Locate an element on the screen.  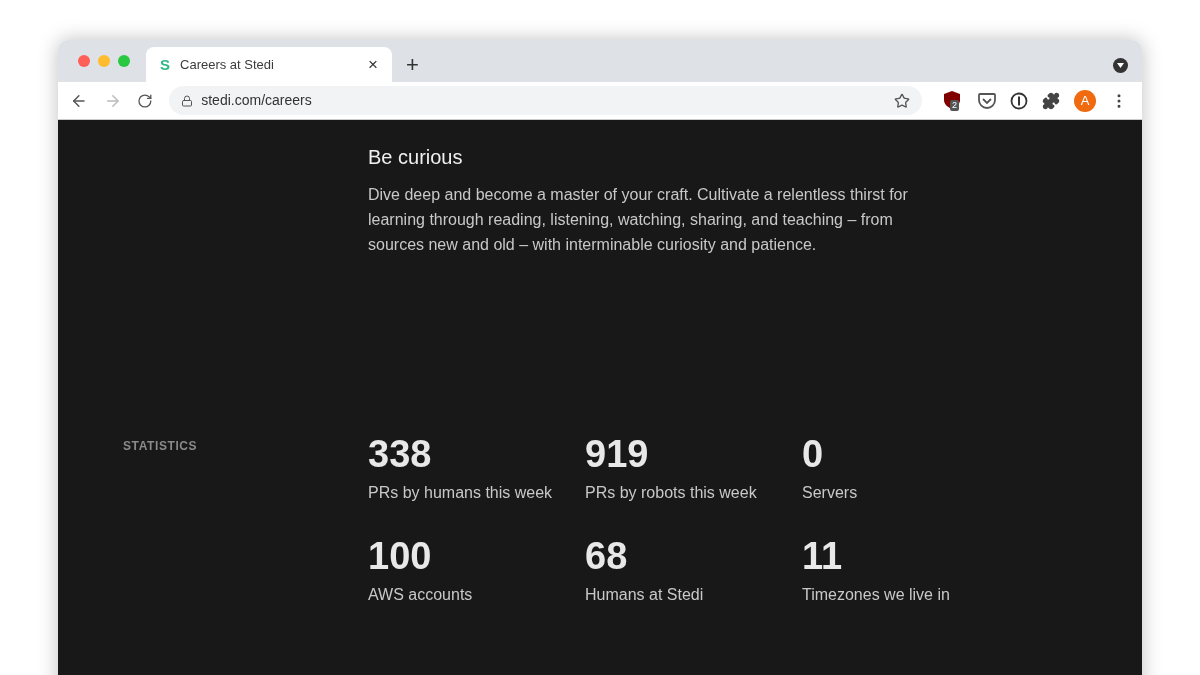
stat-label: Servers is located at coordinates (830, 493).